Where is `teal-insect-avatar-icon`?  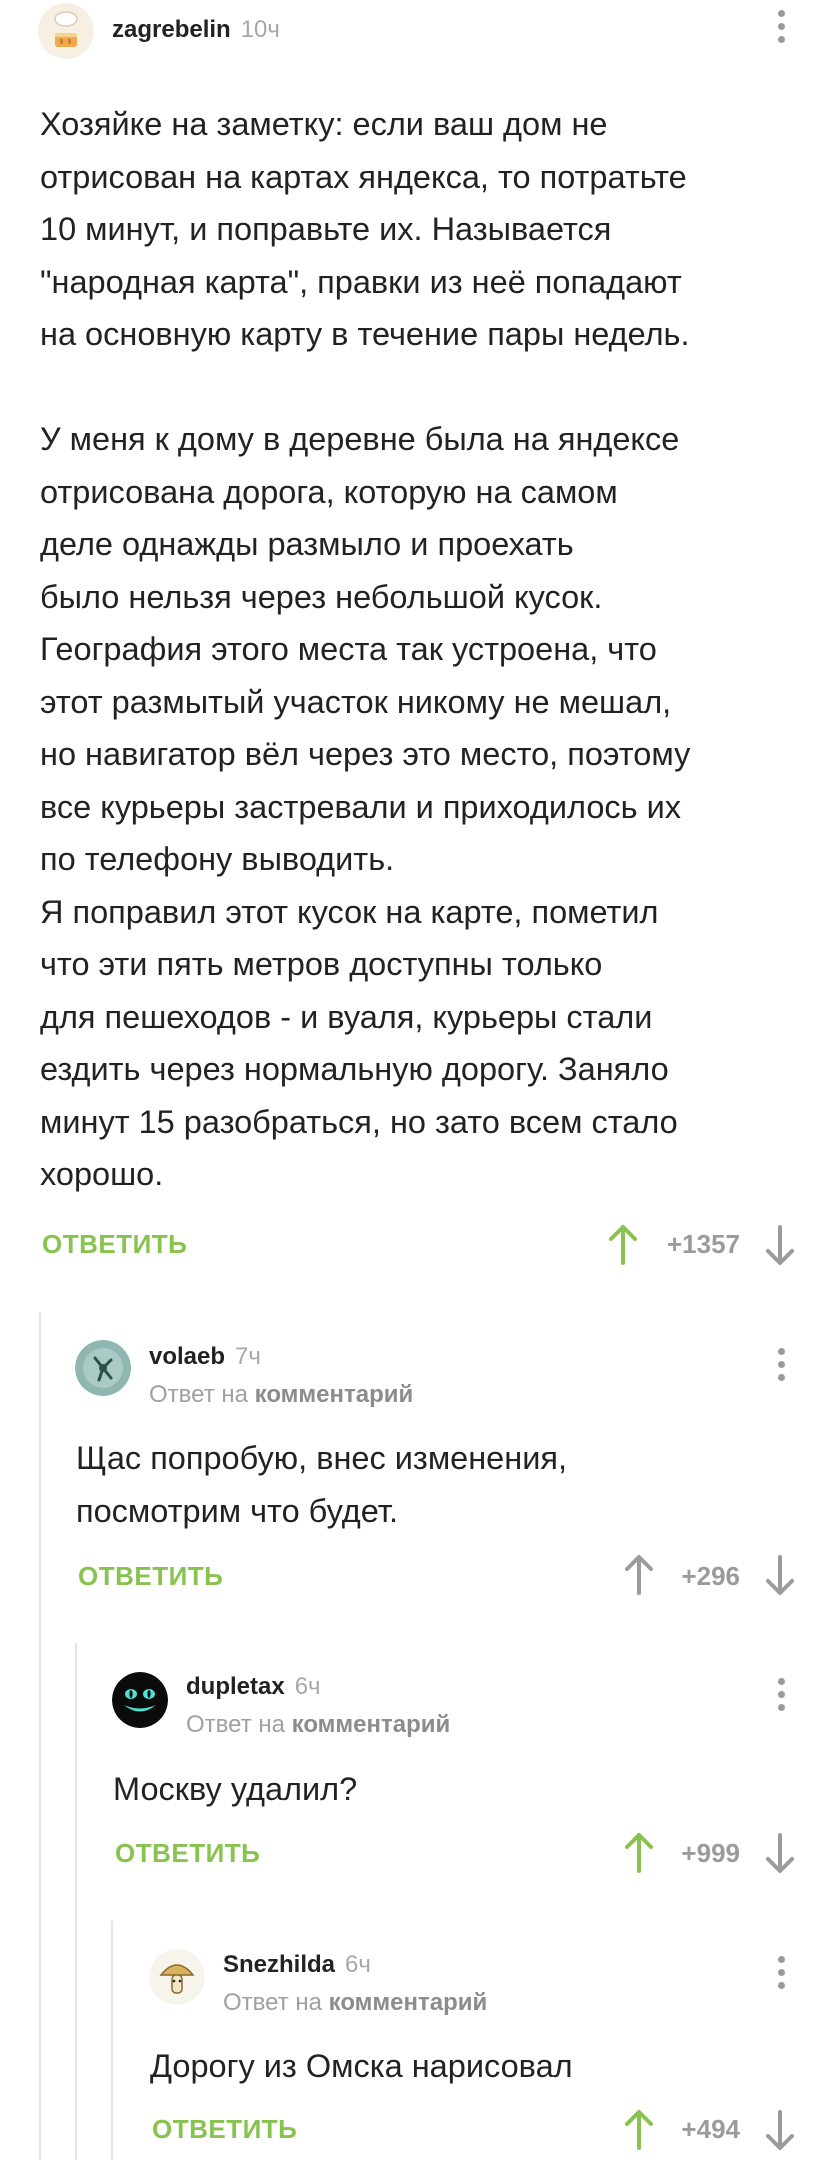
teal-insect-avatar-icon is located at coordinates (103, 1368).